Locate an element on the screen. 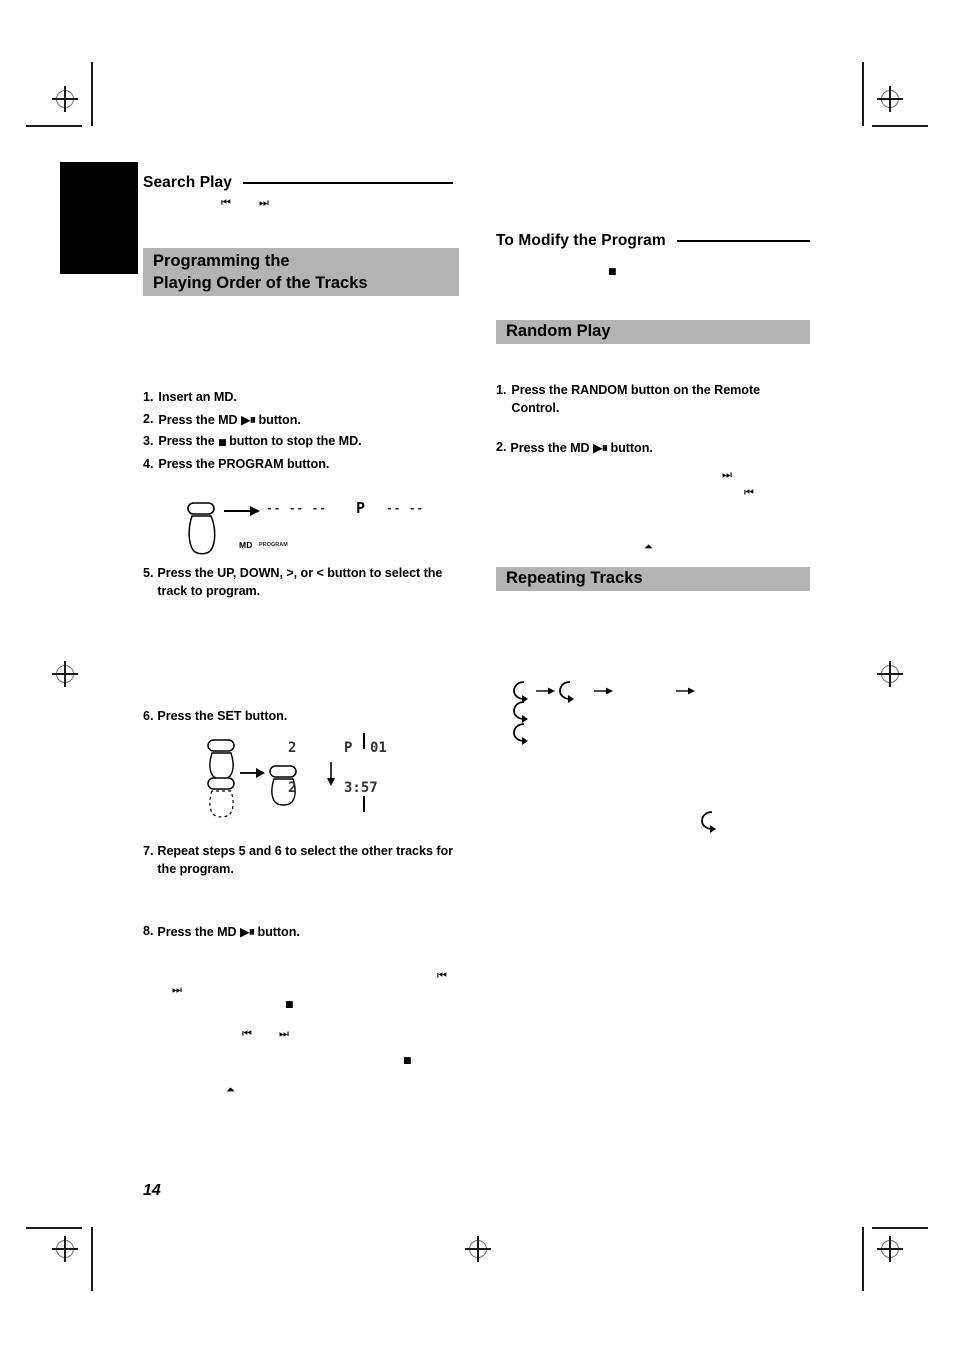 The height and width of the screenshot is (1351, 954). lcd-dash-right: -- -- is located at coordinates (405, 508).